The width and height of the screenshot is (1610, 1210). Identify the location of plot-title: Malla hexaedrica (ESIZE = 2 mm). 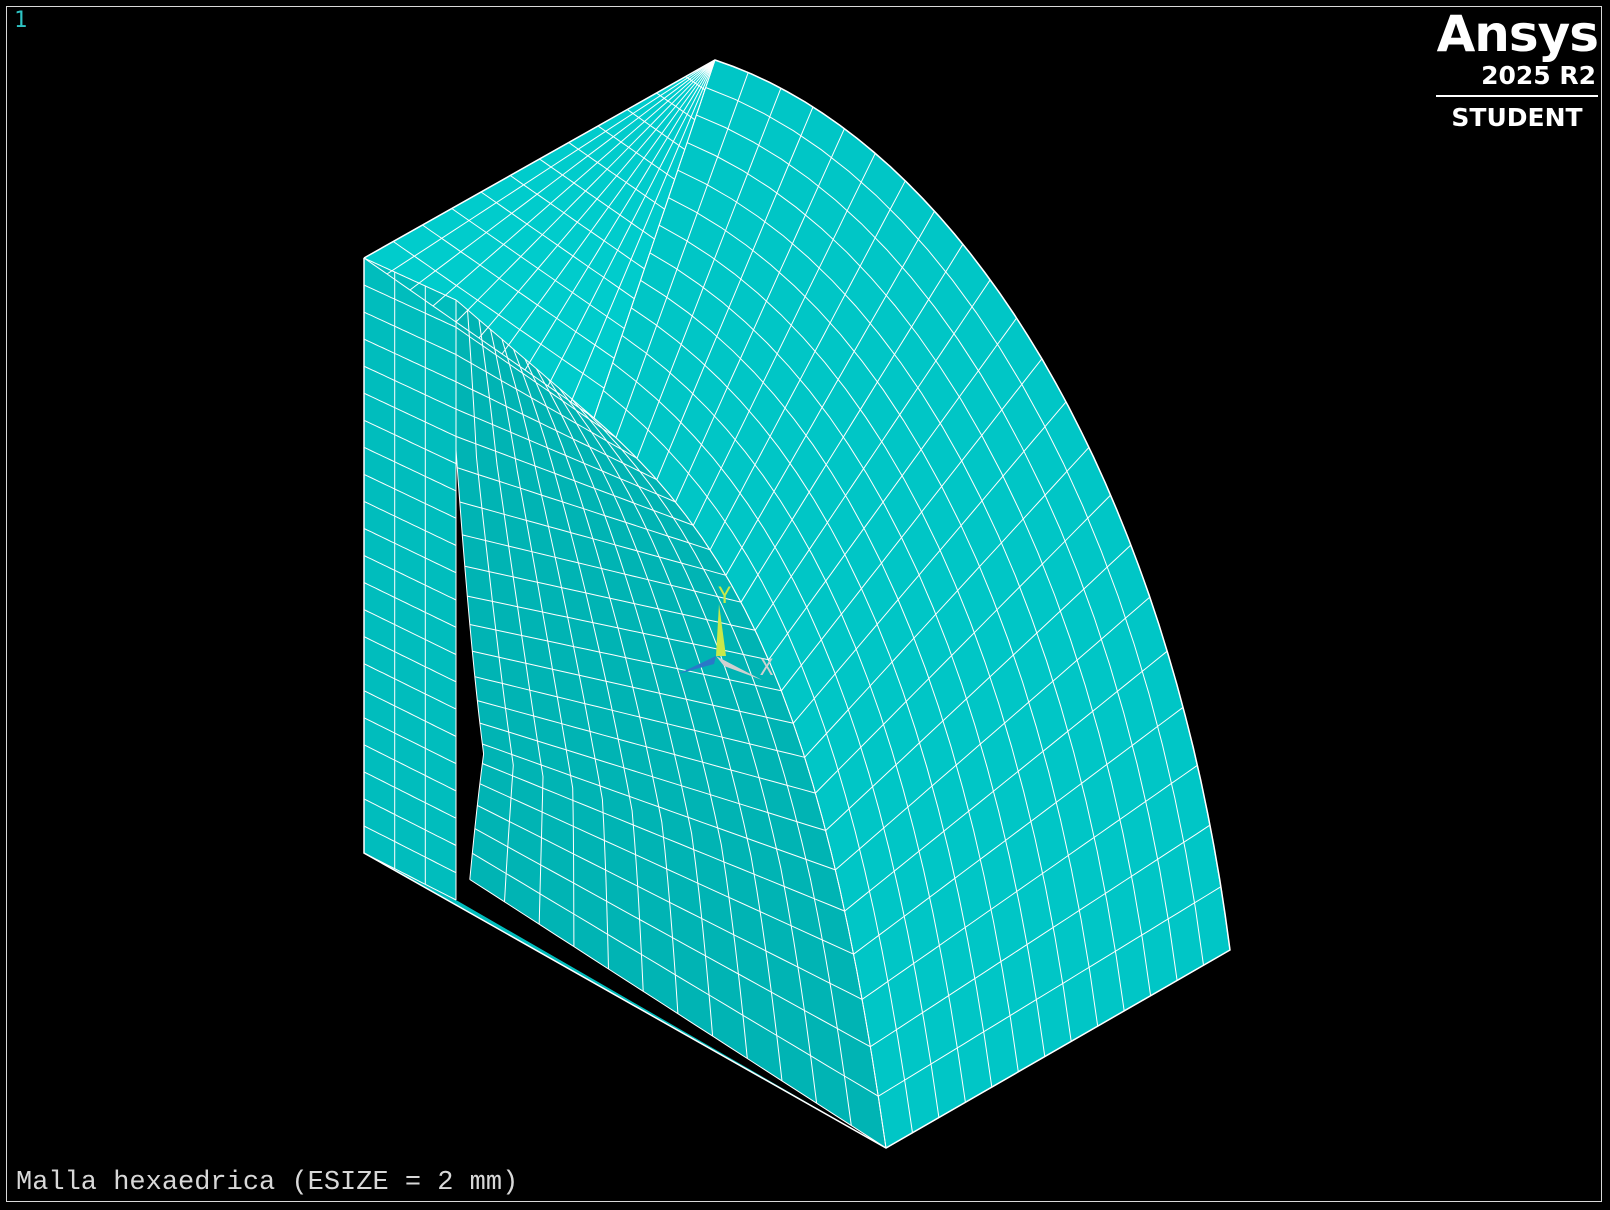
(267, 1183).